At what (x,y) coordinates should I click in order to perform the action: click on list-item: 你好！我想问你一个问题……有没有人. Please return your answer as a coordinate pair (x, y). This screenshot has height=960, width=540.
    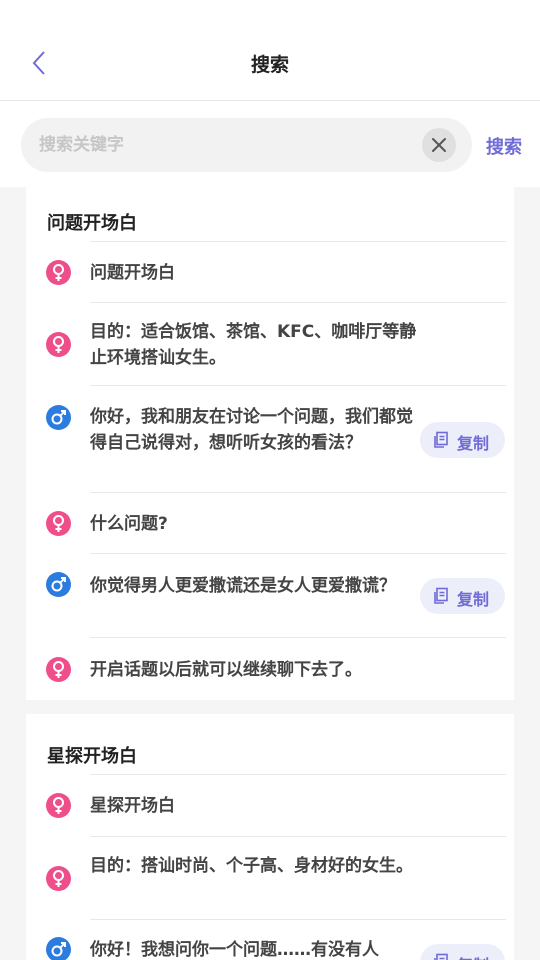
    Looking at the image, I should click on (234, 950).